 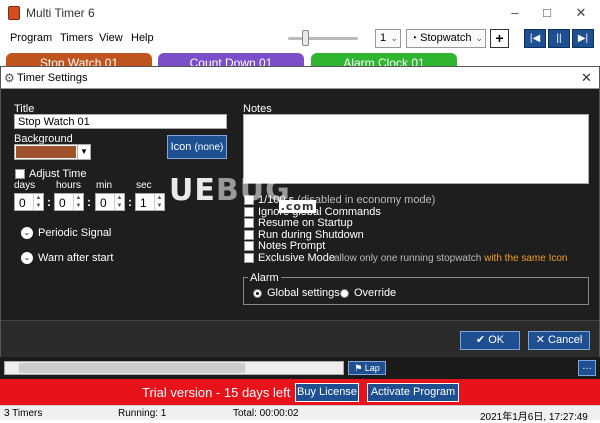 I want to click on watermark-logo: UEBUG.com, so click(x=243, y=193).